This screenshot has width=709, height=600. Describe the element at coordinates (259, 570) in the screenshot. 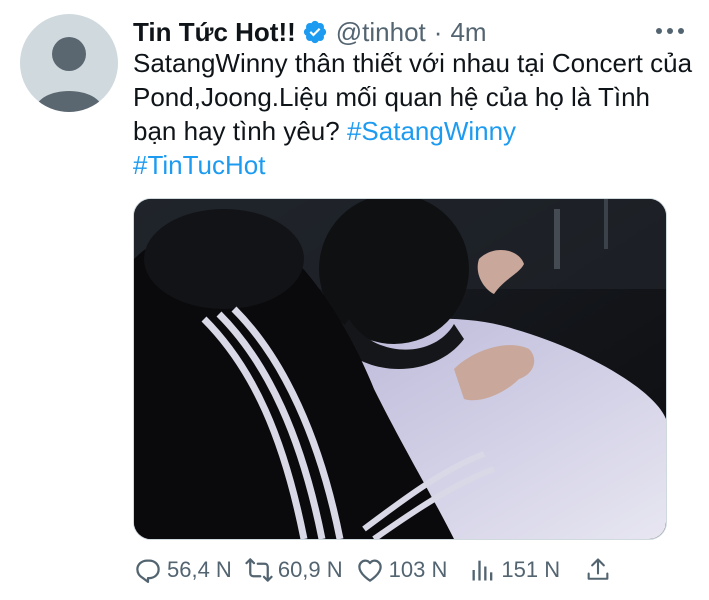

I see `retweet-icon` at that location.